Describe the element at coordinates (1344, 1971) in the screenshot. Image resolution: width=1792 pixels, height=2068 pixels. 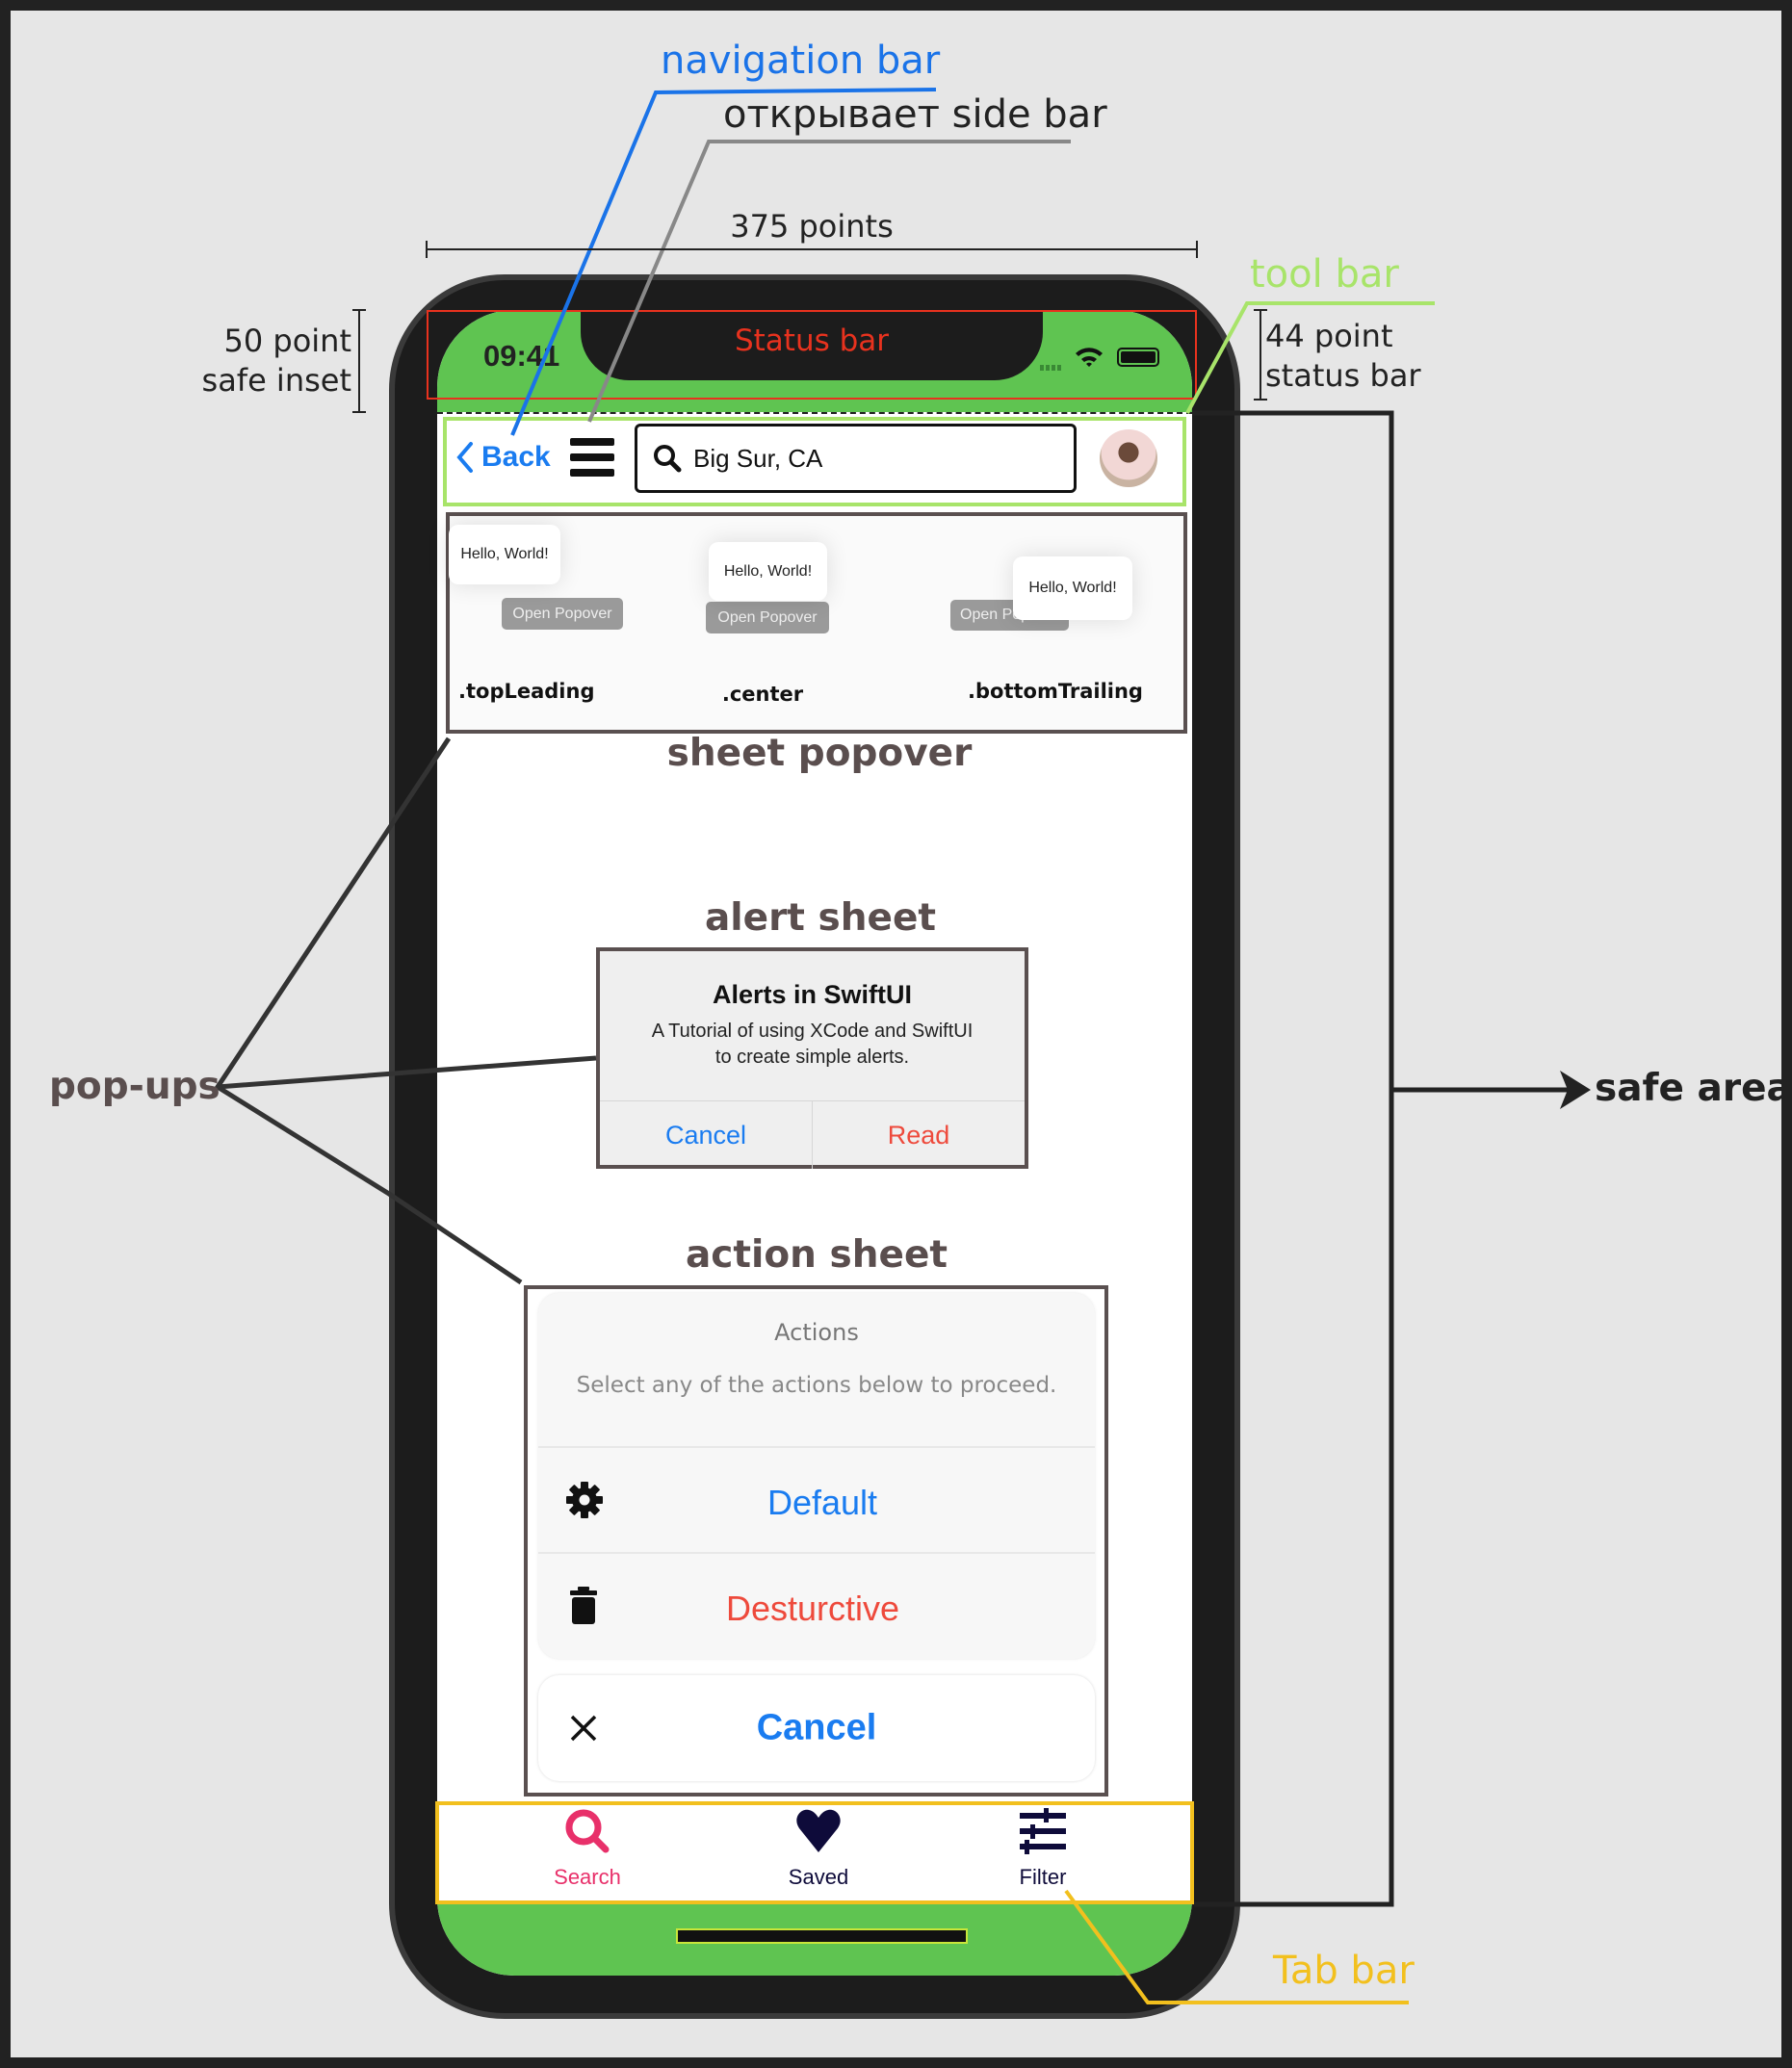
I see `tab-bar-label: Tab bar` at that location.